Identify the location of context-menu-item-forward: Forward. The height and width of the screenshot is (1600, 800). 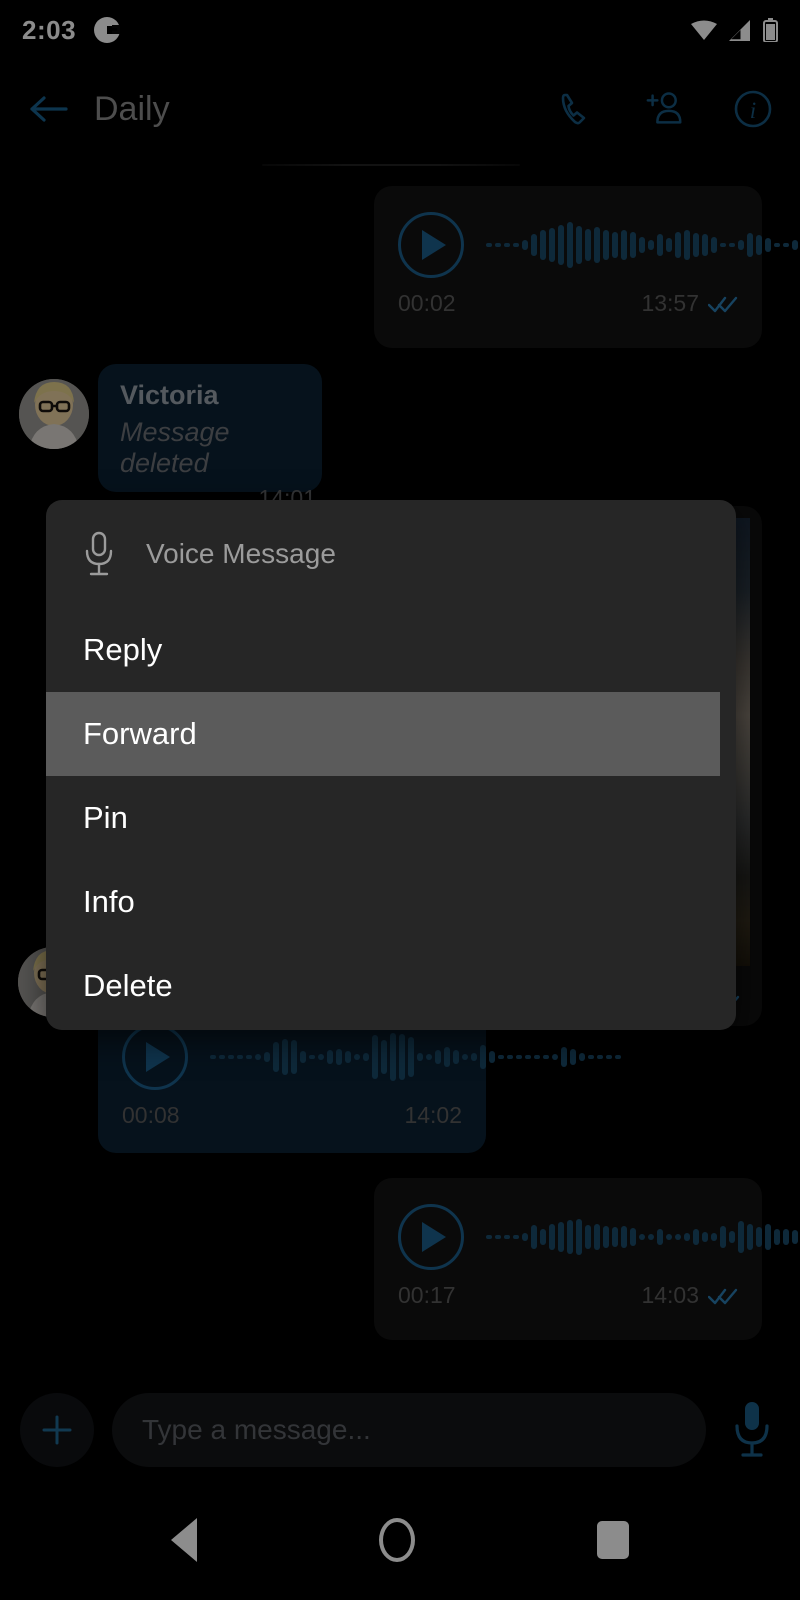
(383, 734).